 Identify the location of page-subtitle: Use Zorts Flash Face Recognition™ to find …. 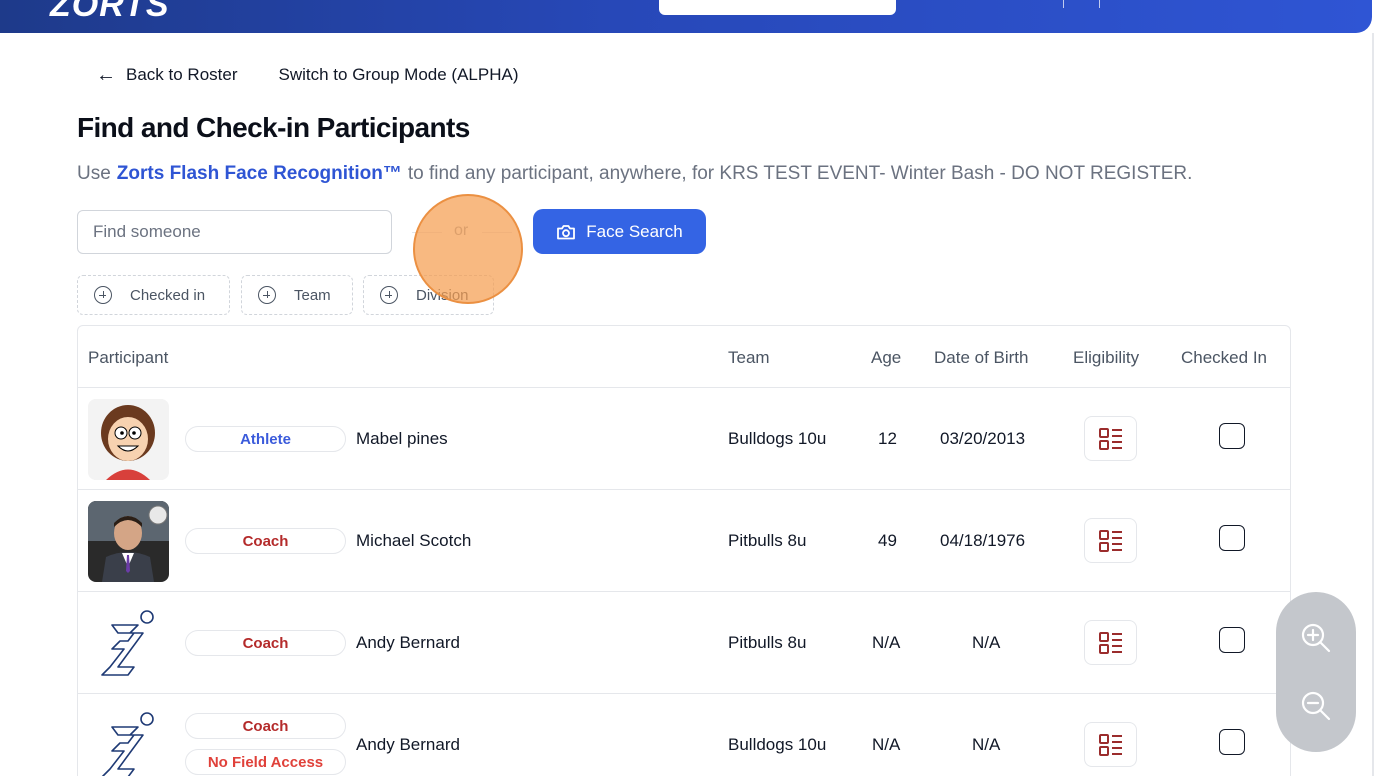
(634, 174).